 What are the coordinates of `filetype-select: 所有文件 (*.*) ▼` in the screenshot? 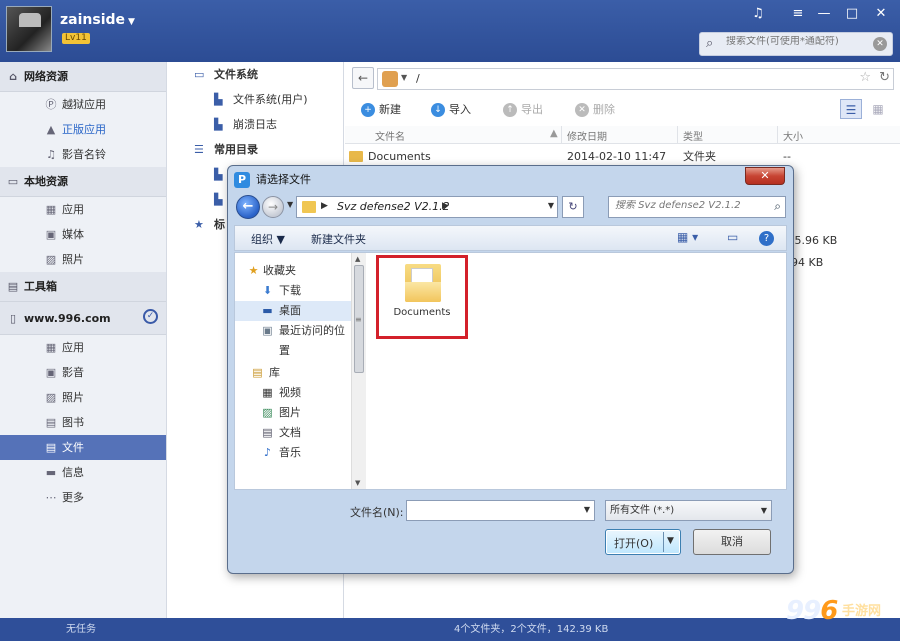 It's located at (688, 510).